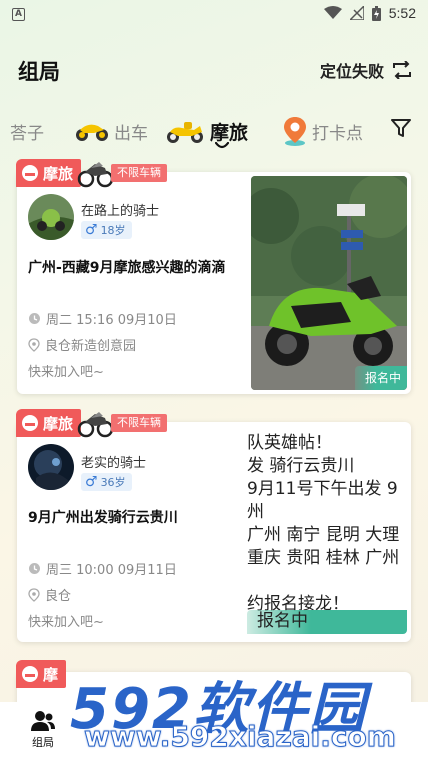 The image size is (428, 760). I want to click on event-time: 周二 15:16 09月10日, so click(102, 318).